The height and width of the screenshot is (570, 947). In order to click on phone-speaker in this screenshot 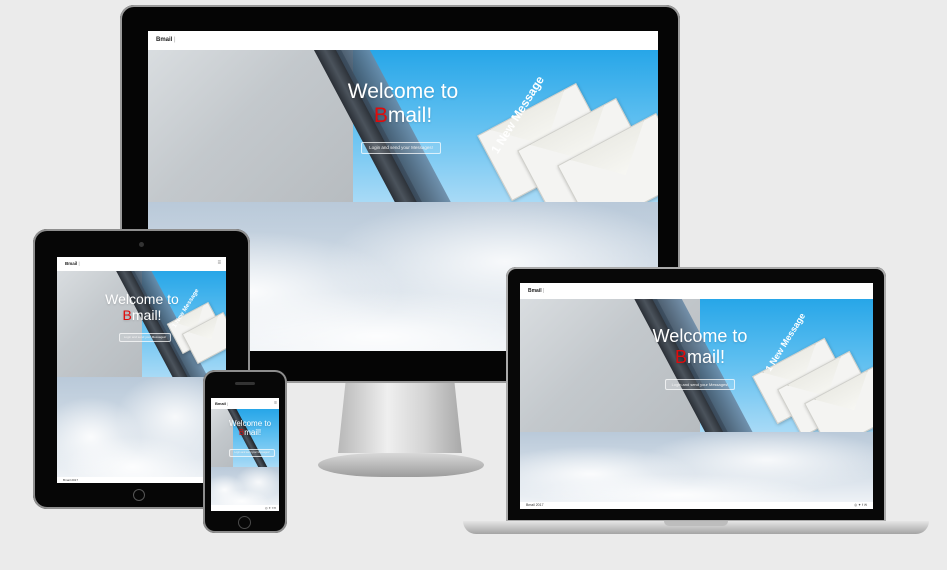, I will do `click(245, 383)`.